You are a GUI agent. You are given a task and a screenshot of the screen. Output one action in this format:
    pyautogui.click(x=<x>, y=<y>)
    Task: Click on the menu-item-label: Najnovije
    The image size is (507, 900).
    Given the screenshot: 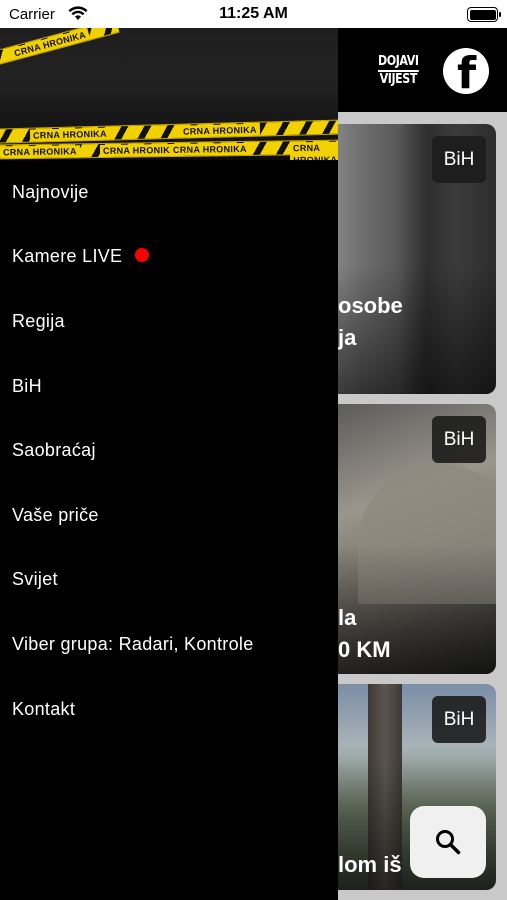 What is the action you would take?
    pyautogui.click(x=50, y=191)
    